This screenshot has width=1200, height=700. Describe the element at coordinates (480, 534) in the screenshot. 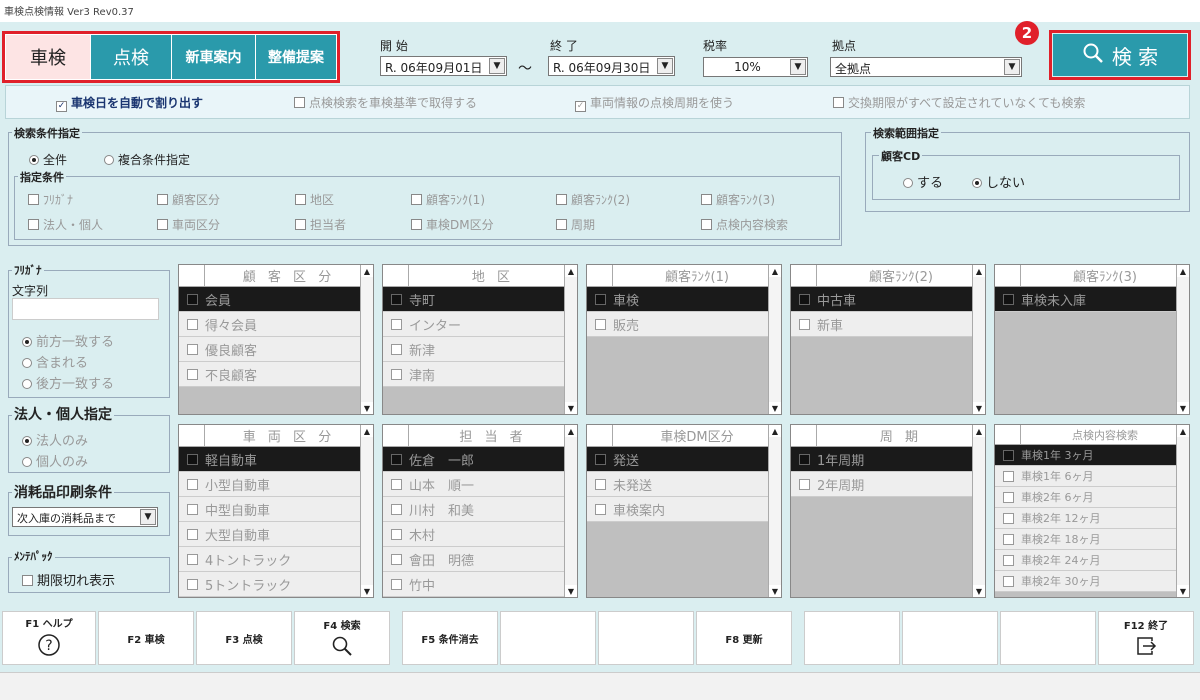

I see `list-item: 木村` at that location.